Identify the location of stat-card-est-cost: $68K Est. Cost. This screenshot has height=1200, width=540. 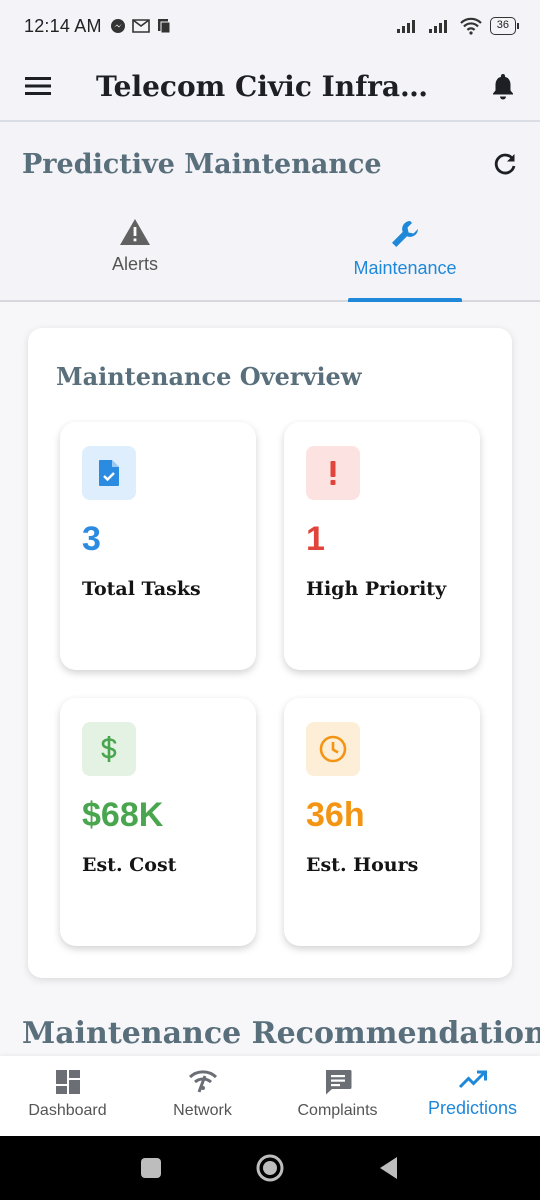
(158, 822).